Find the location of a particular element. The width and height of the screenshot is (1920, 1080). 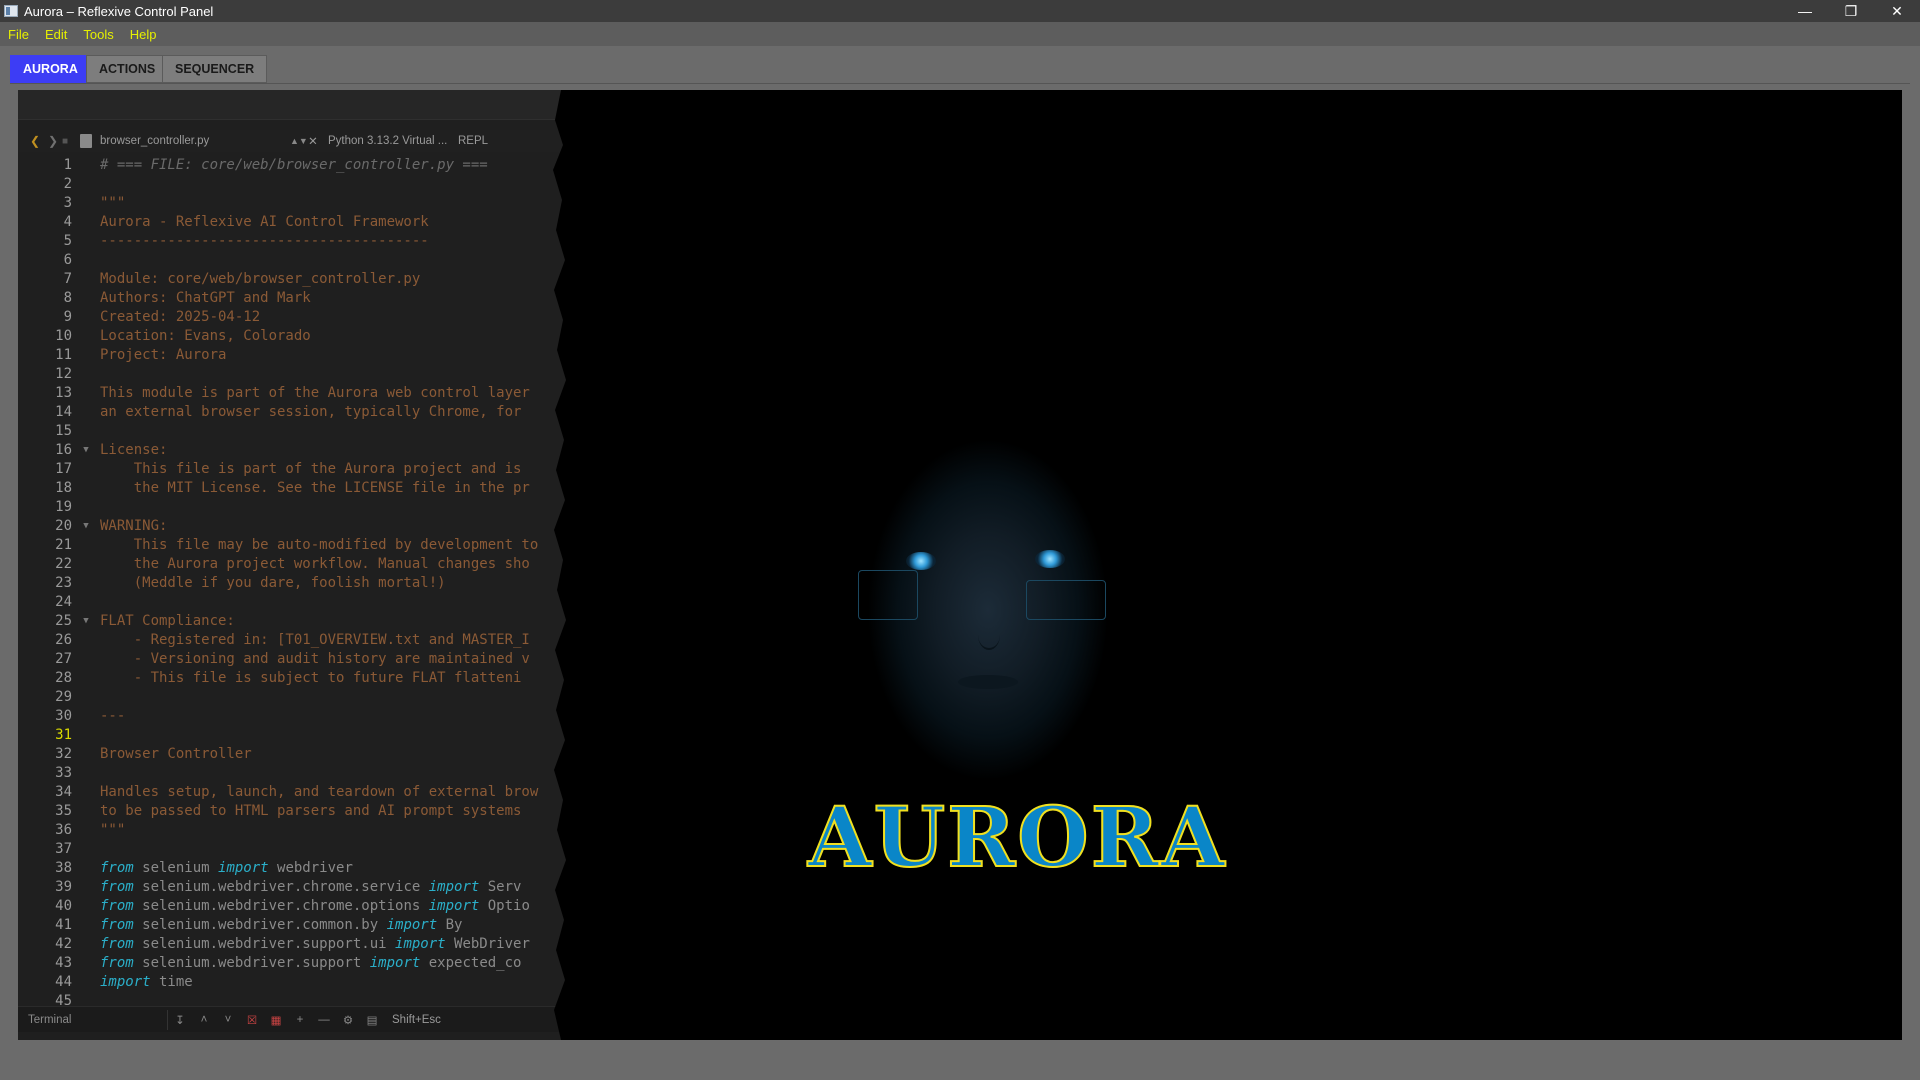

menu-help: Help is located at coordinates (143, 34).